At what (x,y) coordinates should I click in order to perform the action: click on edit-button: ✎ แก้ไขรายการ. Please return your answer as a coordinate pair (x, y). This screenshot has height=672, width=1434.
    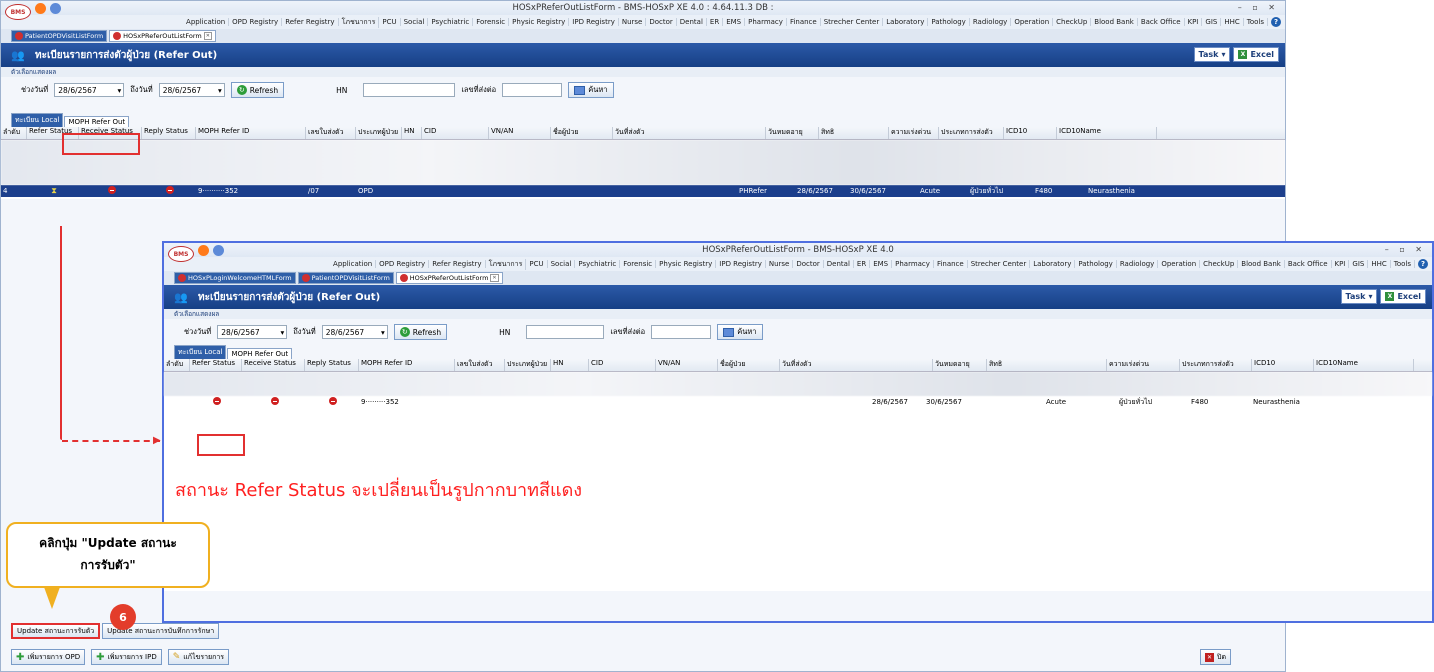
    Looking at the image, I should click on (198, 657).